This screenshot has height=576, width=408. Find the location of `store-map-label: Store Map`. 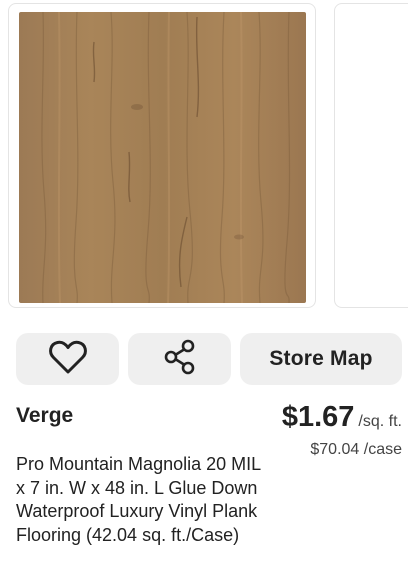

store-map-label: Store Map is located at coordinates (321, 358).